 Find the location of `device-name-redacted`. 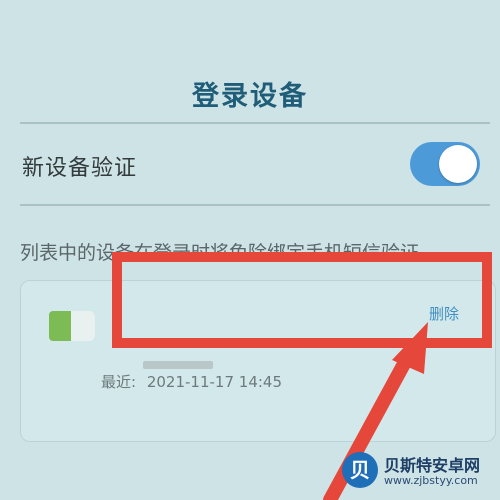

device-name-redacted is located at coordinates (178, 365).